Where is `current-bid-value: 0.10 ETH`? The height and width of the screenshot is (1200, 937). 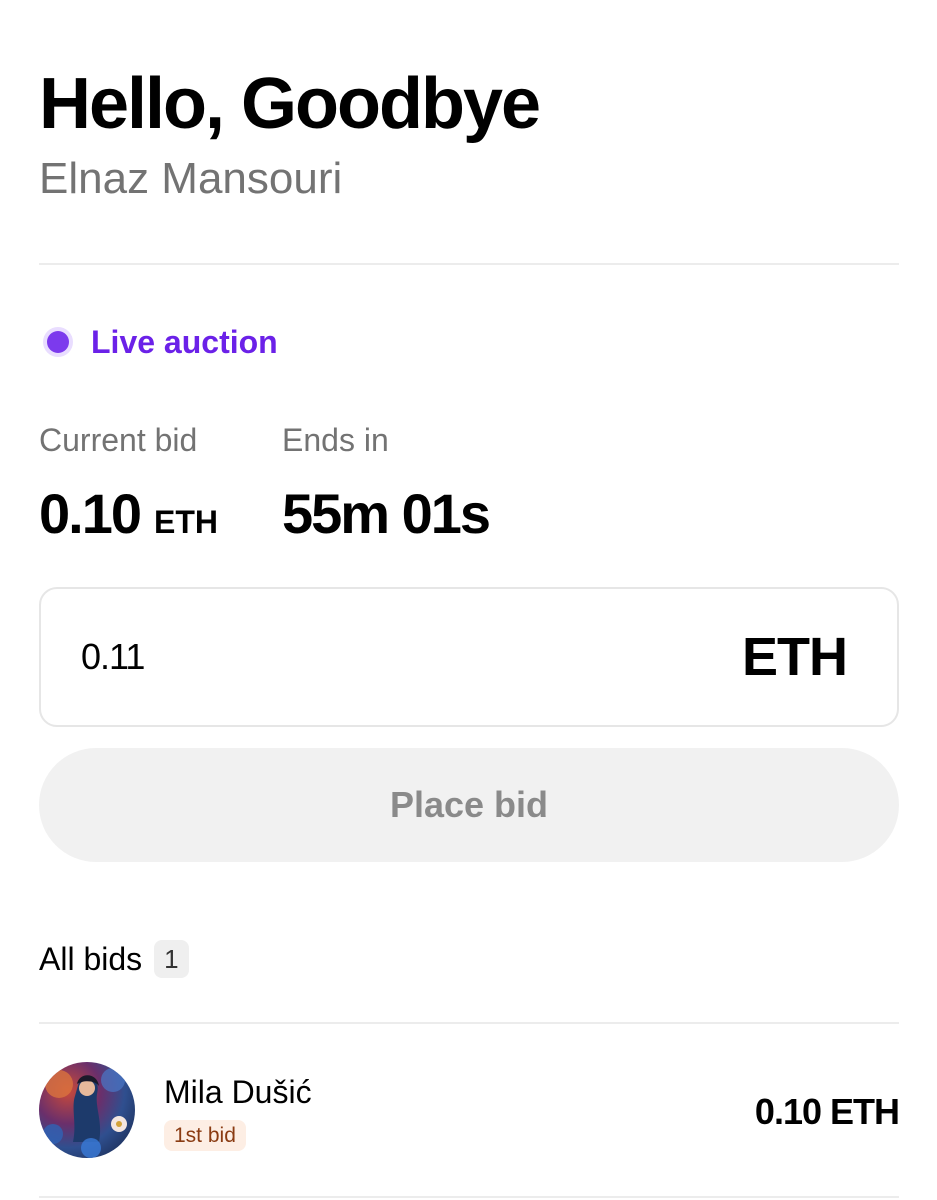
current-bid-value: 0.10 ETH is located at coordinates (128, 514).